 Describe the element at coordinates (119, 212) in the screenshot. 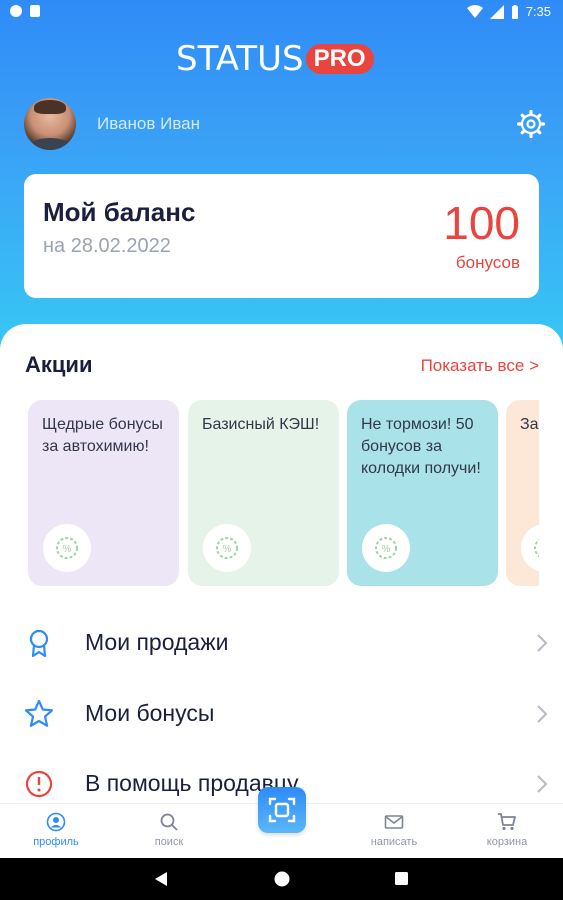

I see `balance-title: Мой баланс` at that location.